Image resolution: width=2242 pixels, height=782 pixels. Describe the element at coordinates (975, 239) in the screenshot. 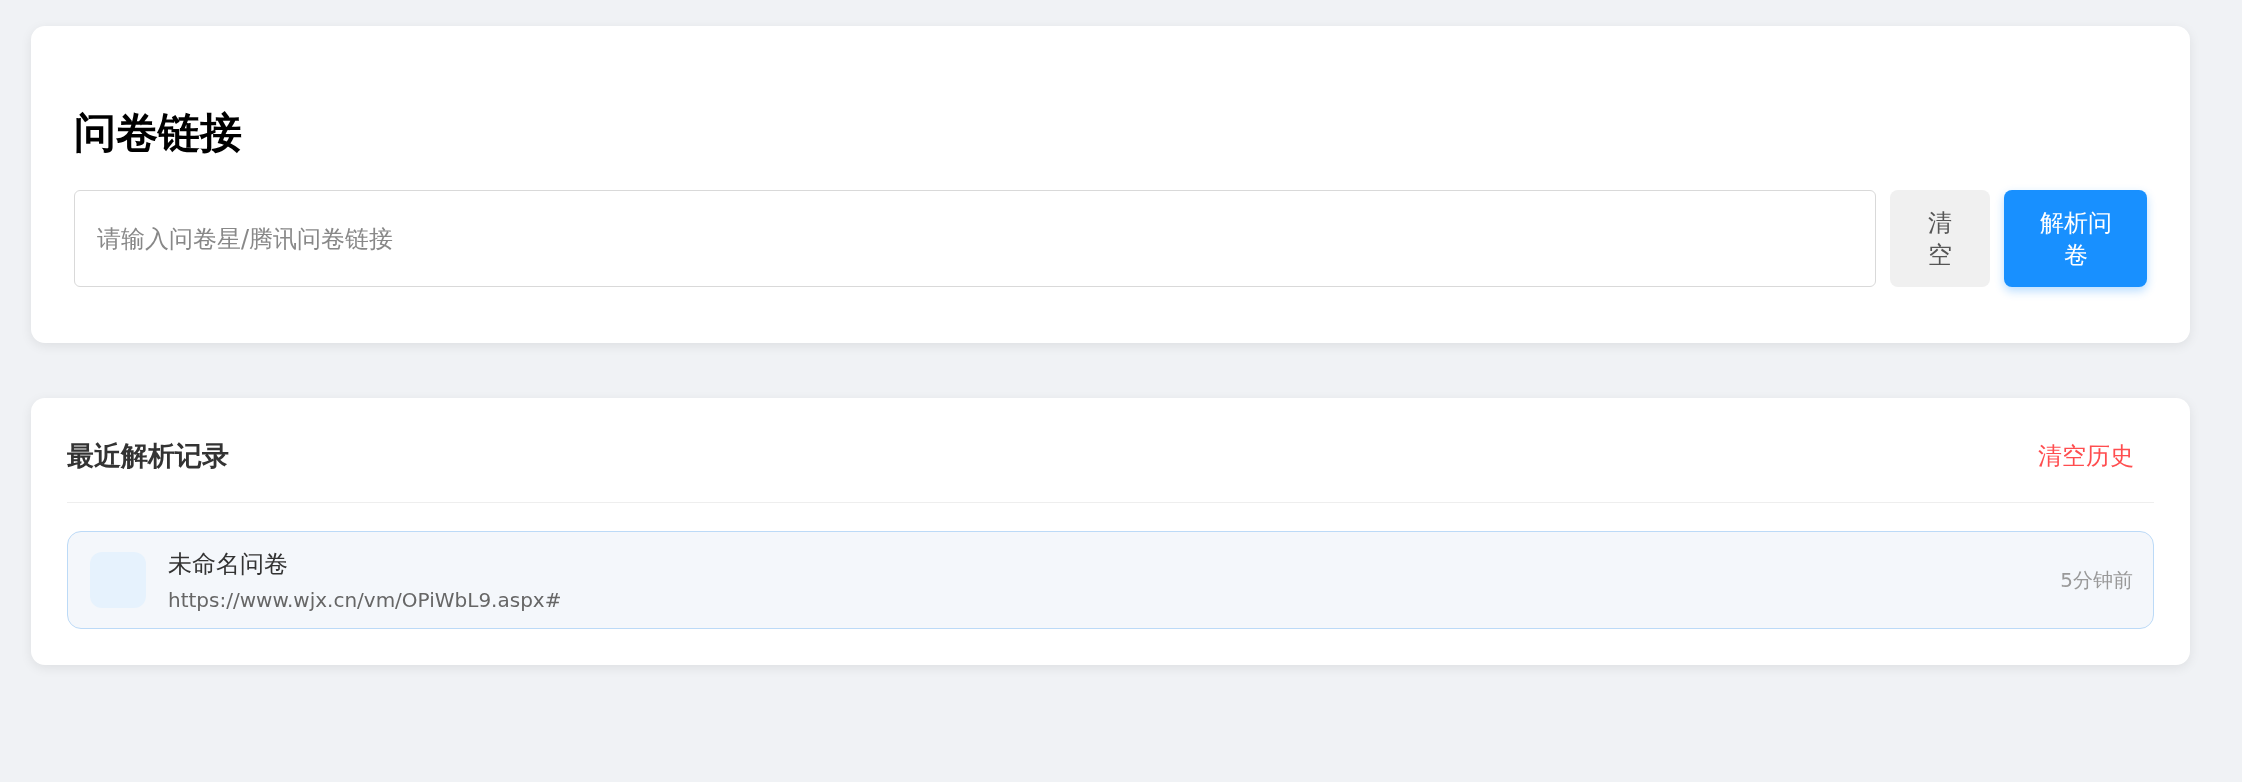

I see `link-input-field: 请输入问卷星/腾讯问卷链接` at that location.